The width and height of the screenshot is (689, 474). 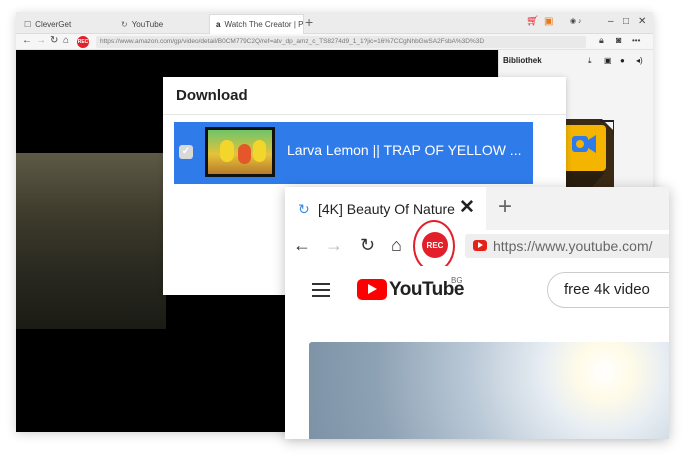 What do you see at coordinates (618, 40) in the screenshot?
I see `camera-icon: ◙` at bounding box center [618, 40].